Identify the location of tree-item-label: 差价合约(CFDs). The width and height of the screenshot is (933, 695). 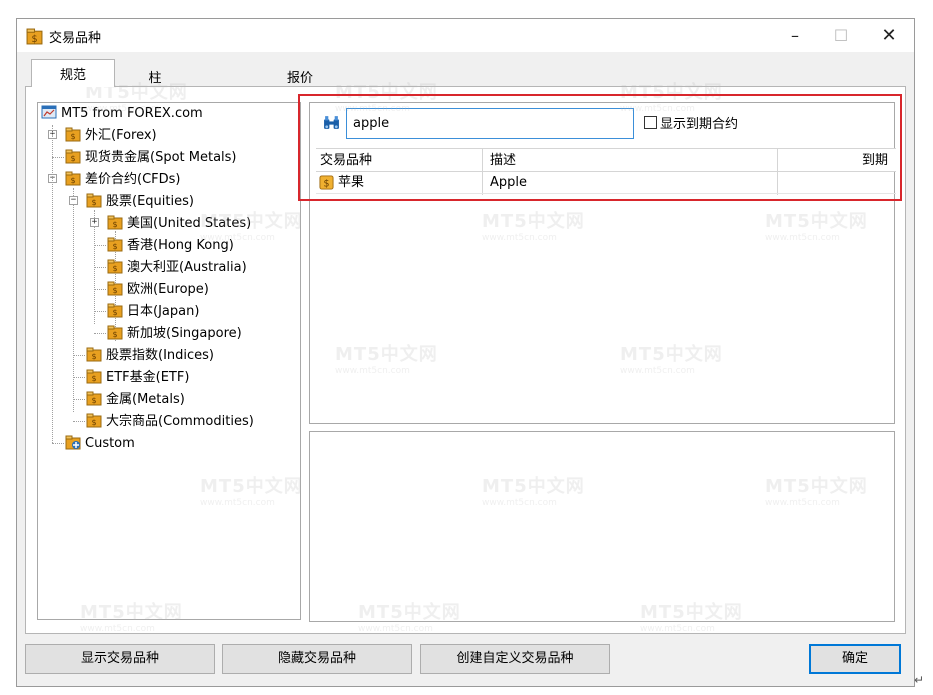
(133, 179).